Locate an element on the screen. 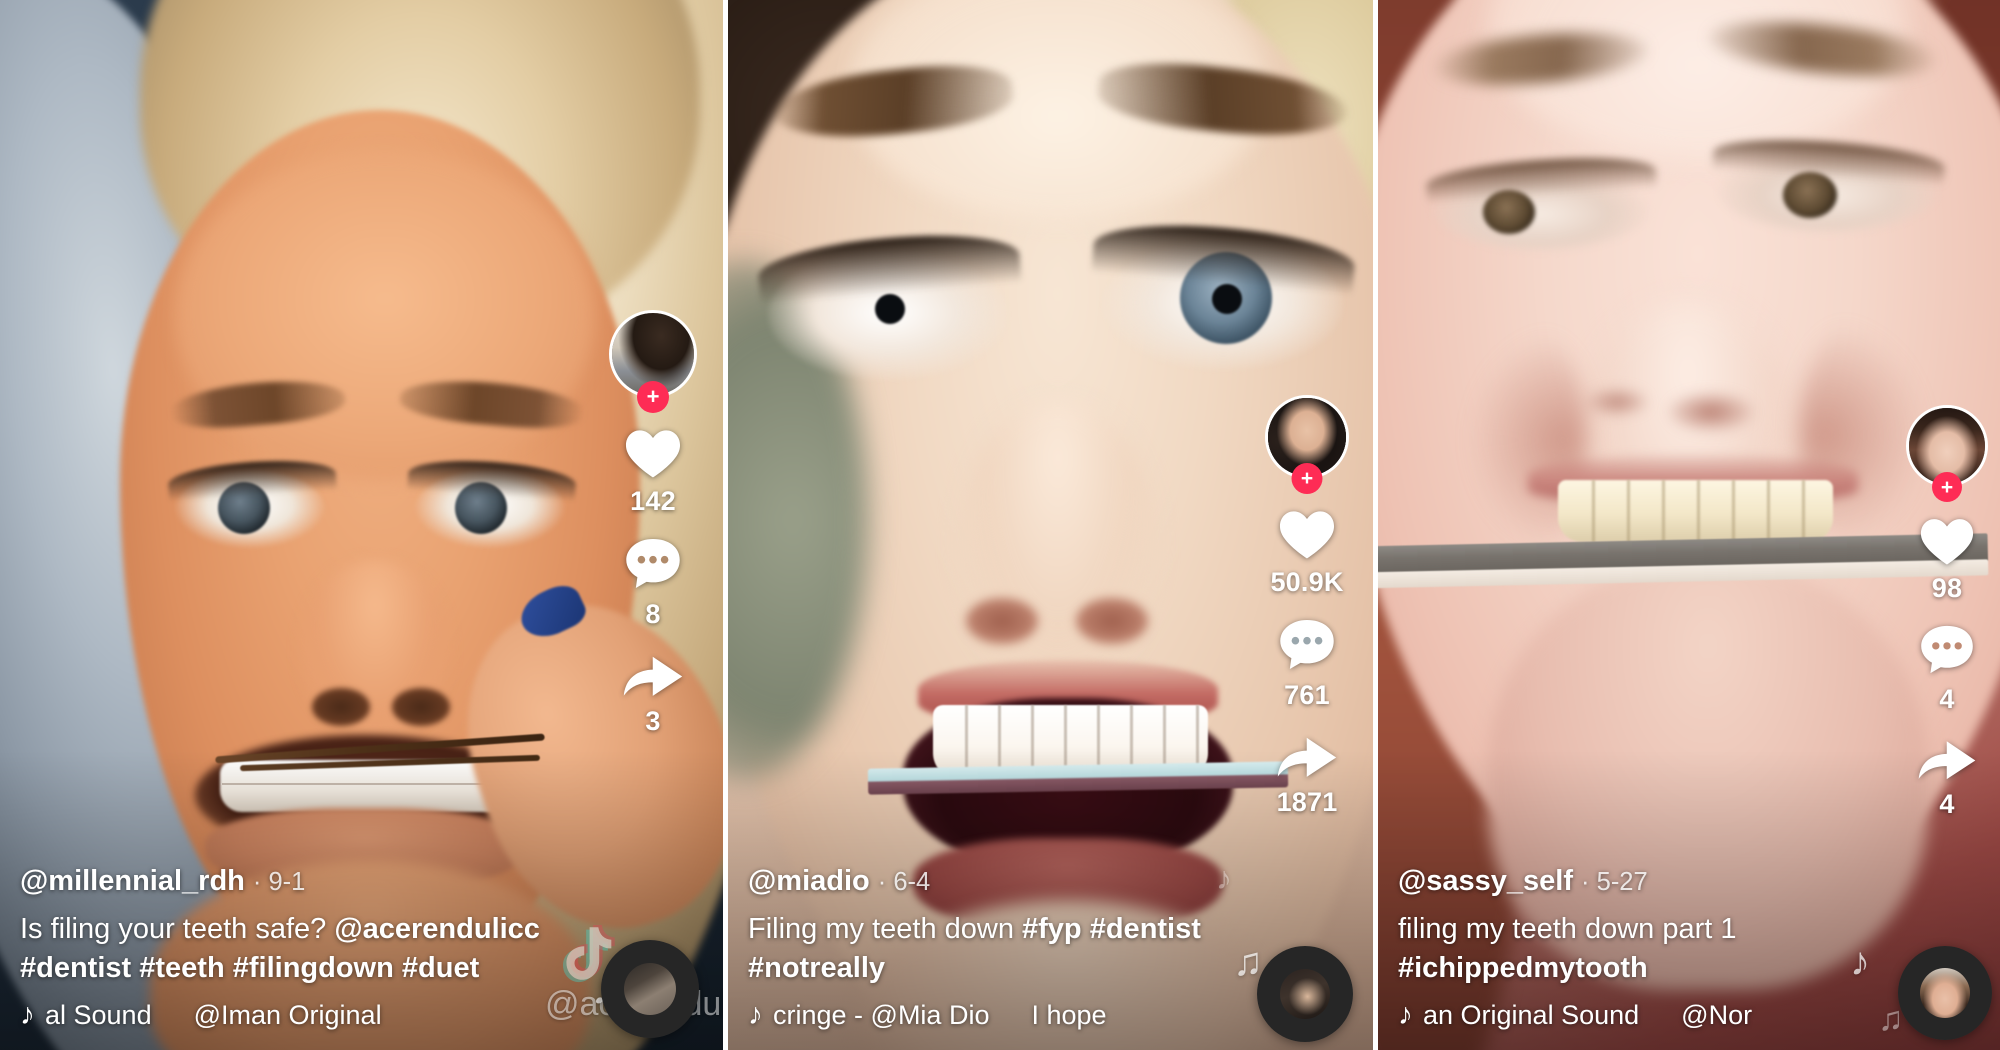  panel2-desc-text: Filing my teeth down is located at coordinates (885, 929).